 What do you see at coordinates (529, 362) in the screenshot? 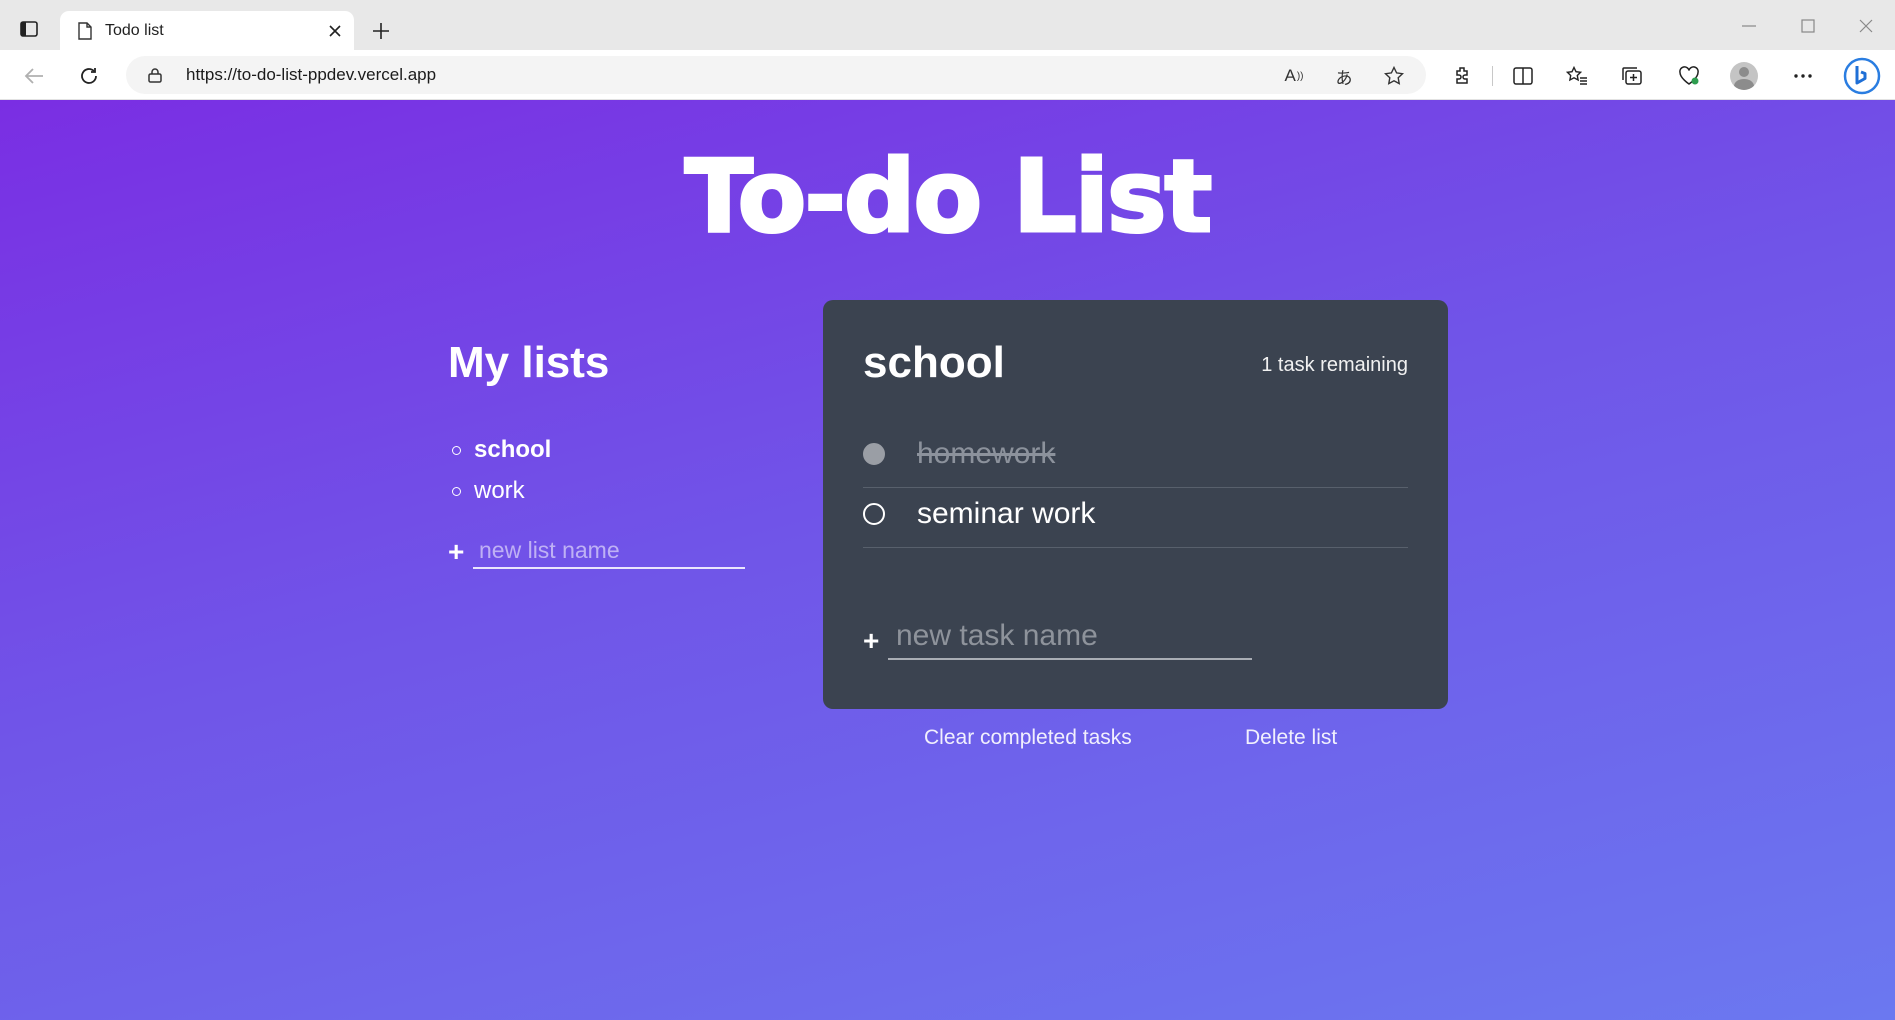
I see `my-lists-heading: My lists` at bounding box center [529, 362].